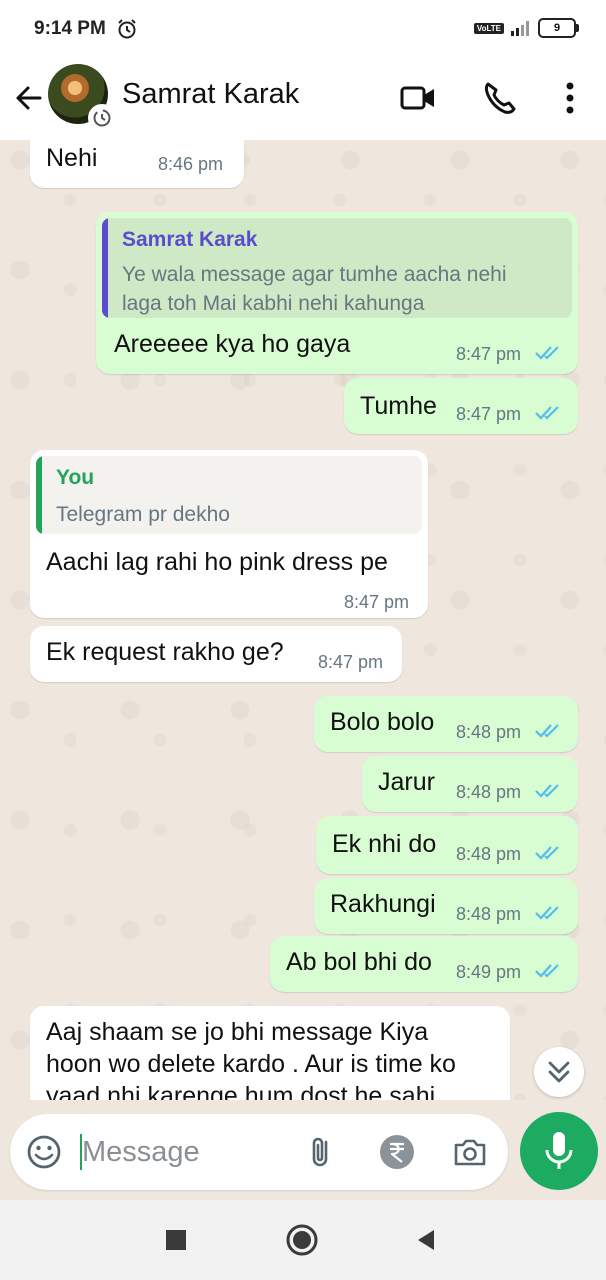 This screenshot has height=1280, width=606. I want to click on quote-sender: You, so click(75, 477).